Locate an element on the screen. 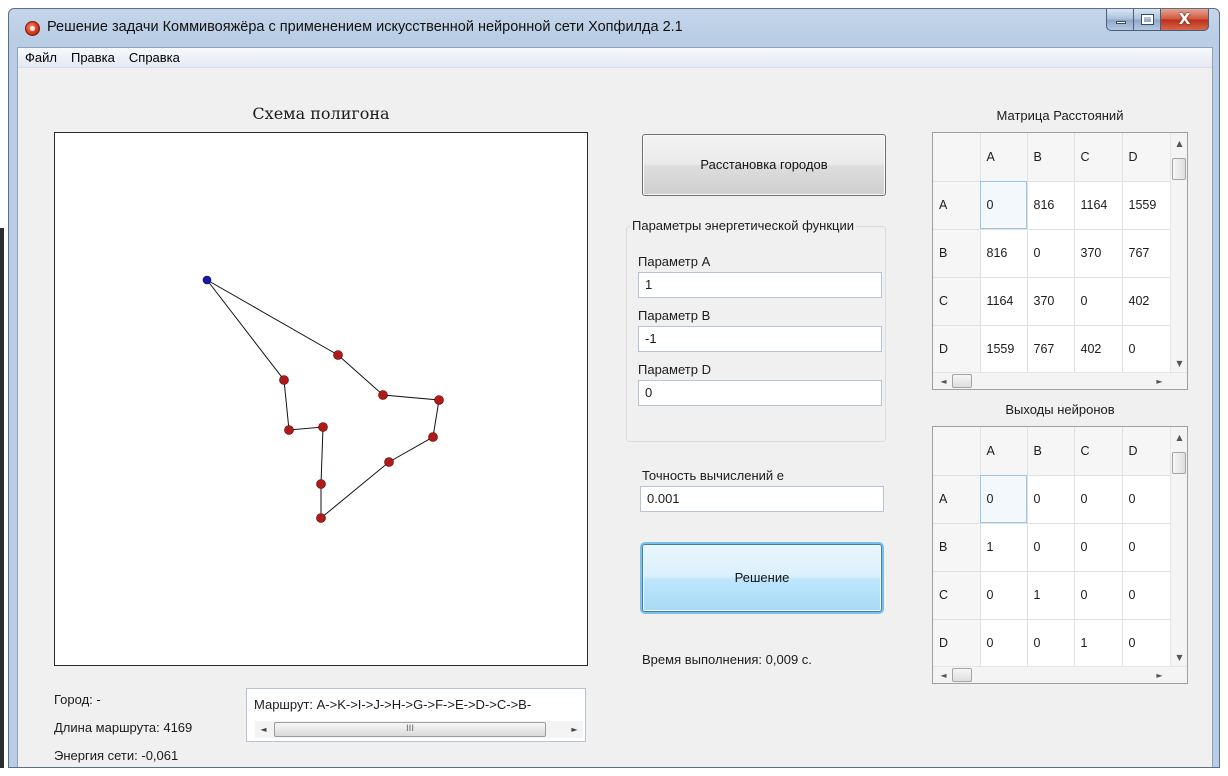  place-cities-button: Расстановка городов is located at coordinates (764, 165).